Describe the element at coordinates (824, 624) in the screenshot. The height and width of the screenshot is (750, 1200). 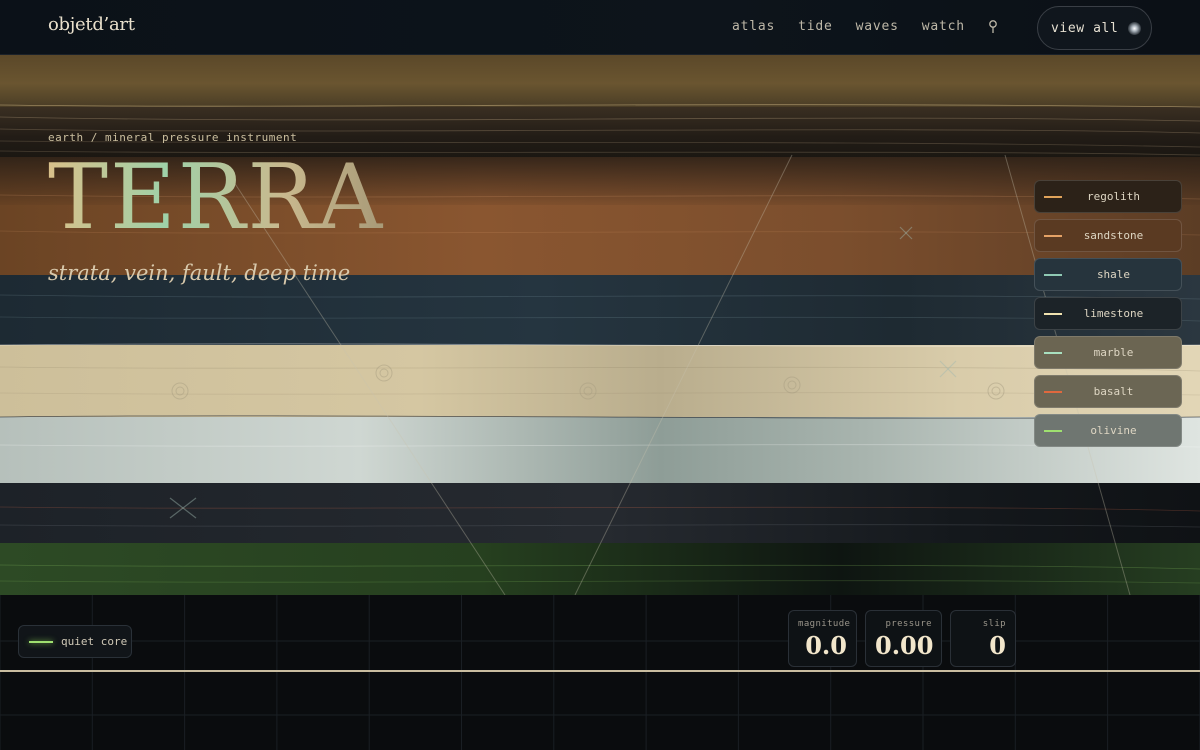
I see `meter-key: magnitude` at that location.